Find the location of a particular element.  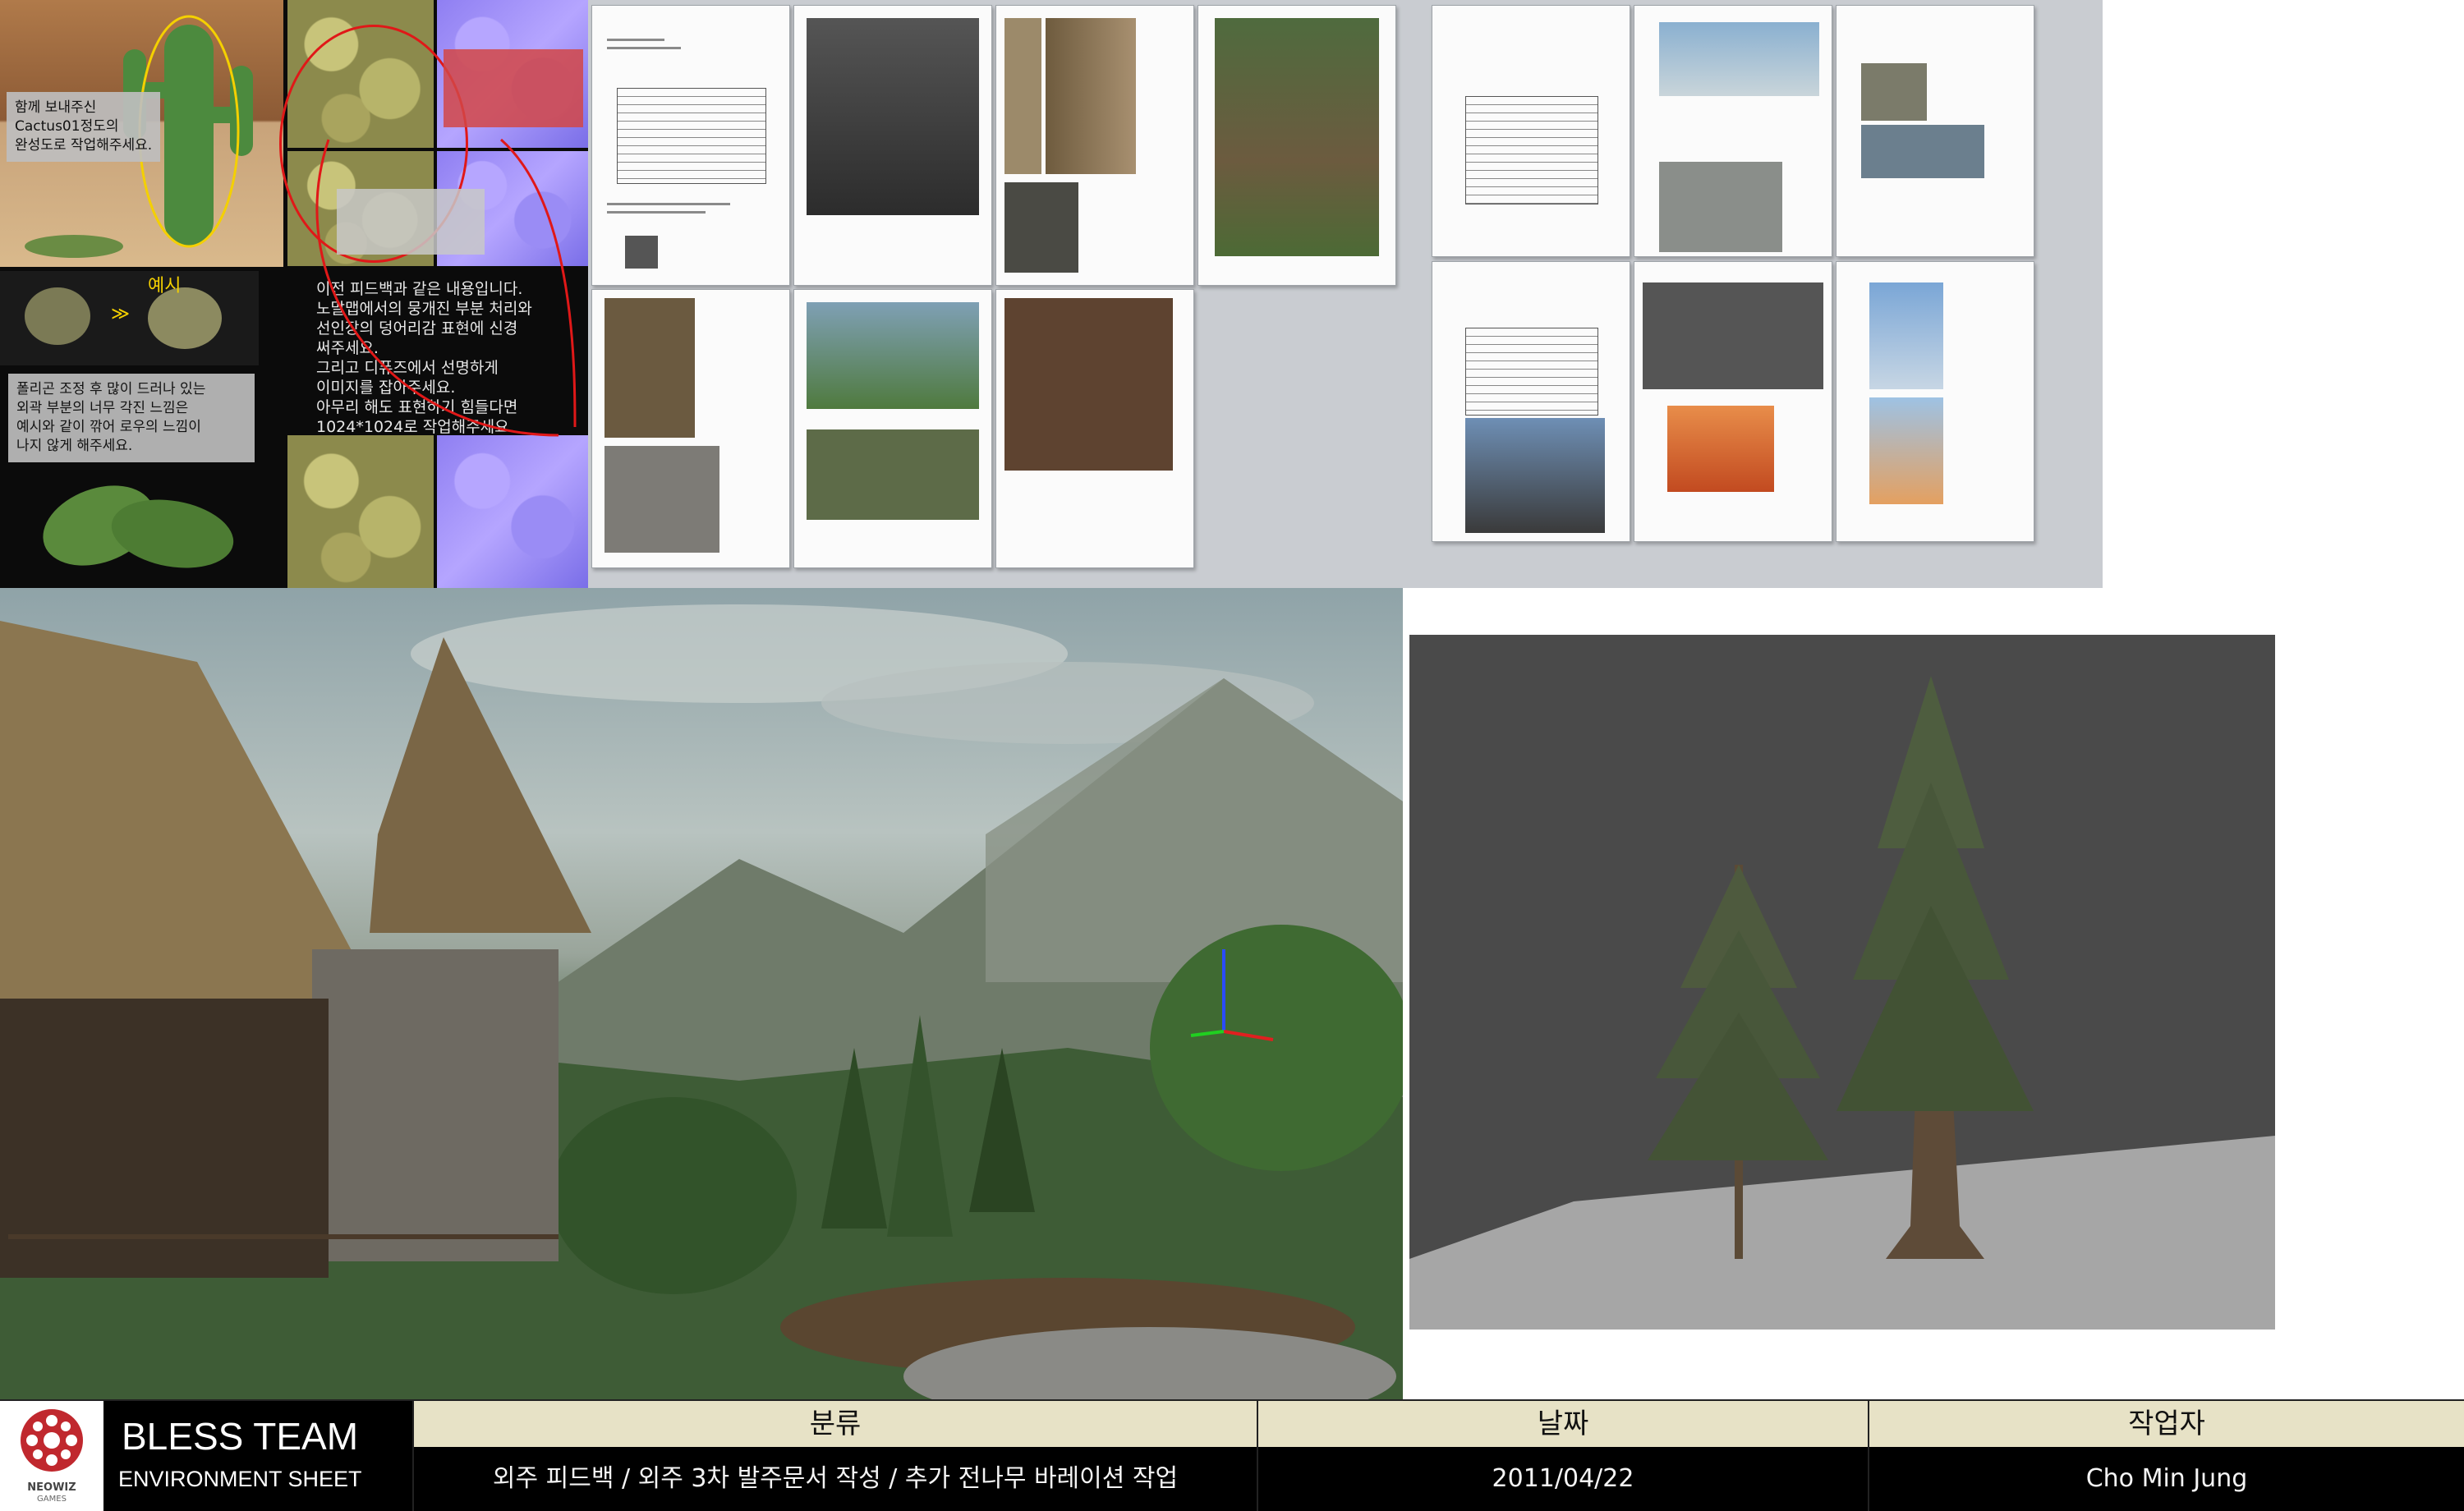

red-arrow-annotation is located at coordinates (446, 287).